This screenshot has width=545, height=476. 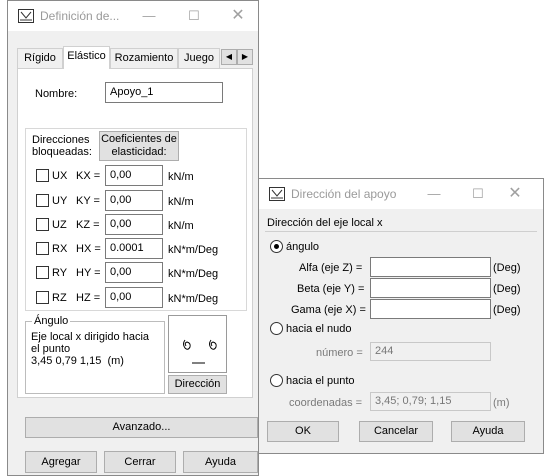 I want to click on coef-label: HY =, so click(x=88, y=273).